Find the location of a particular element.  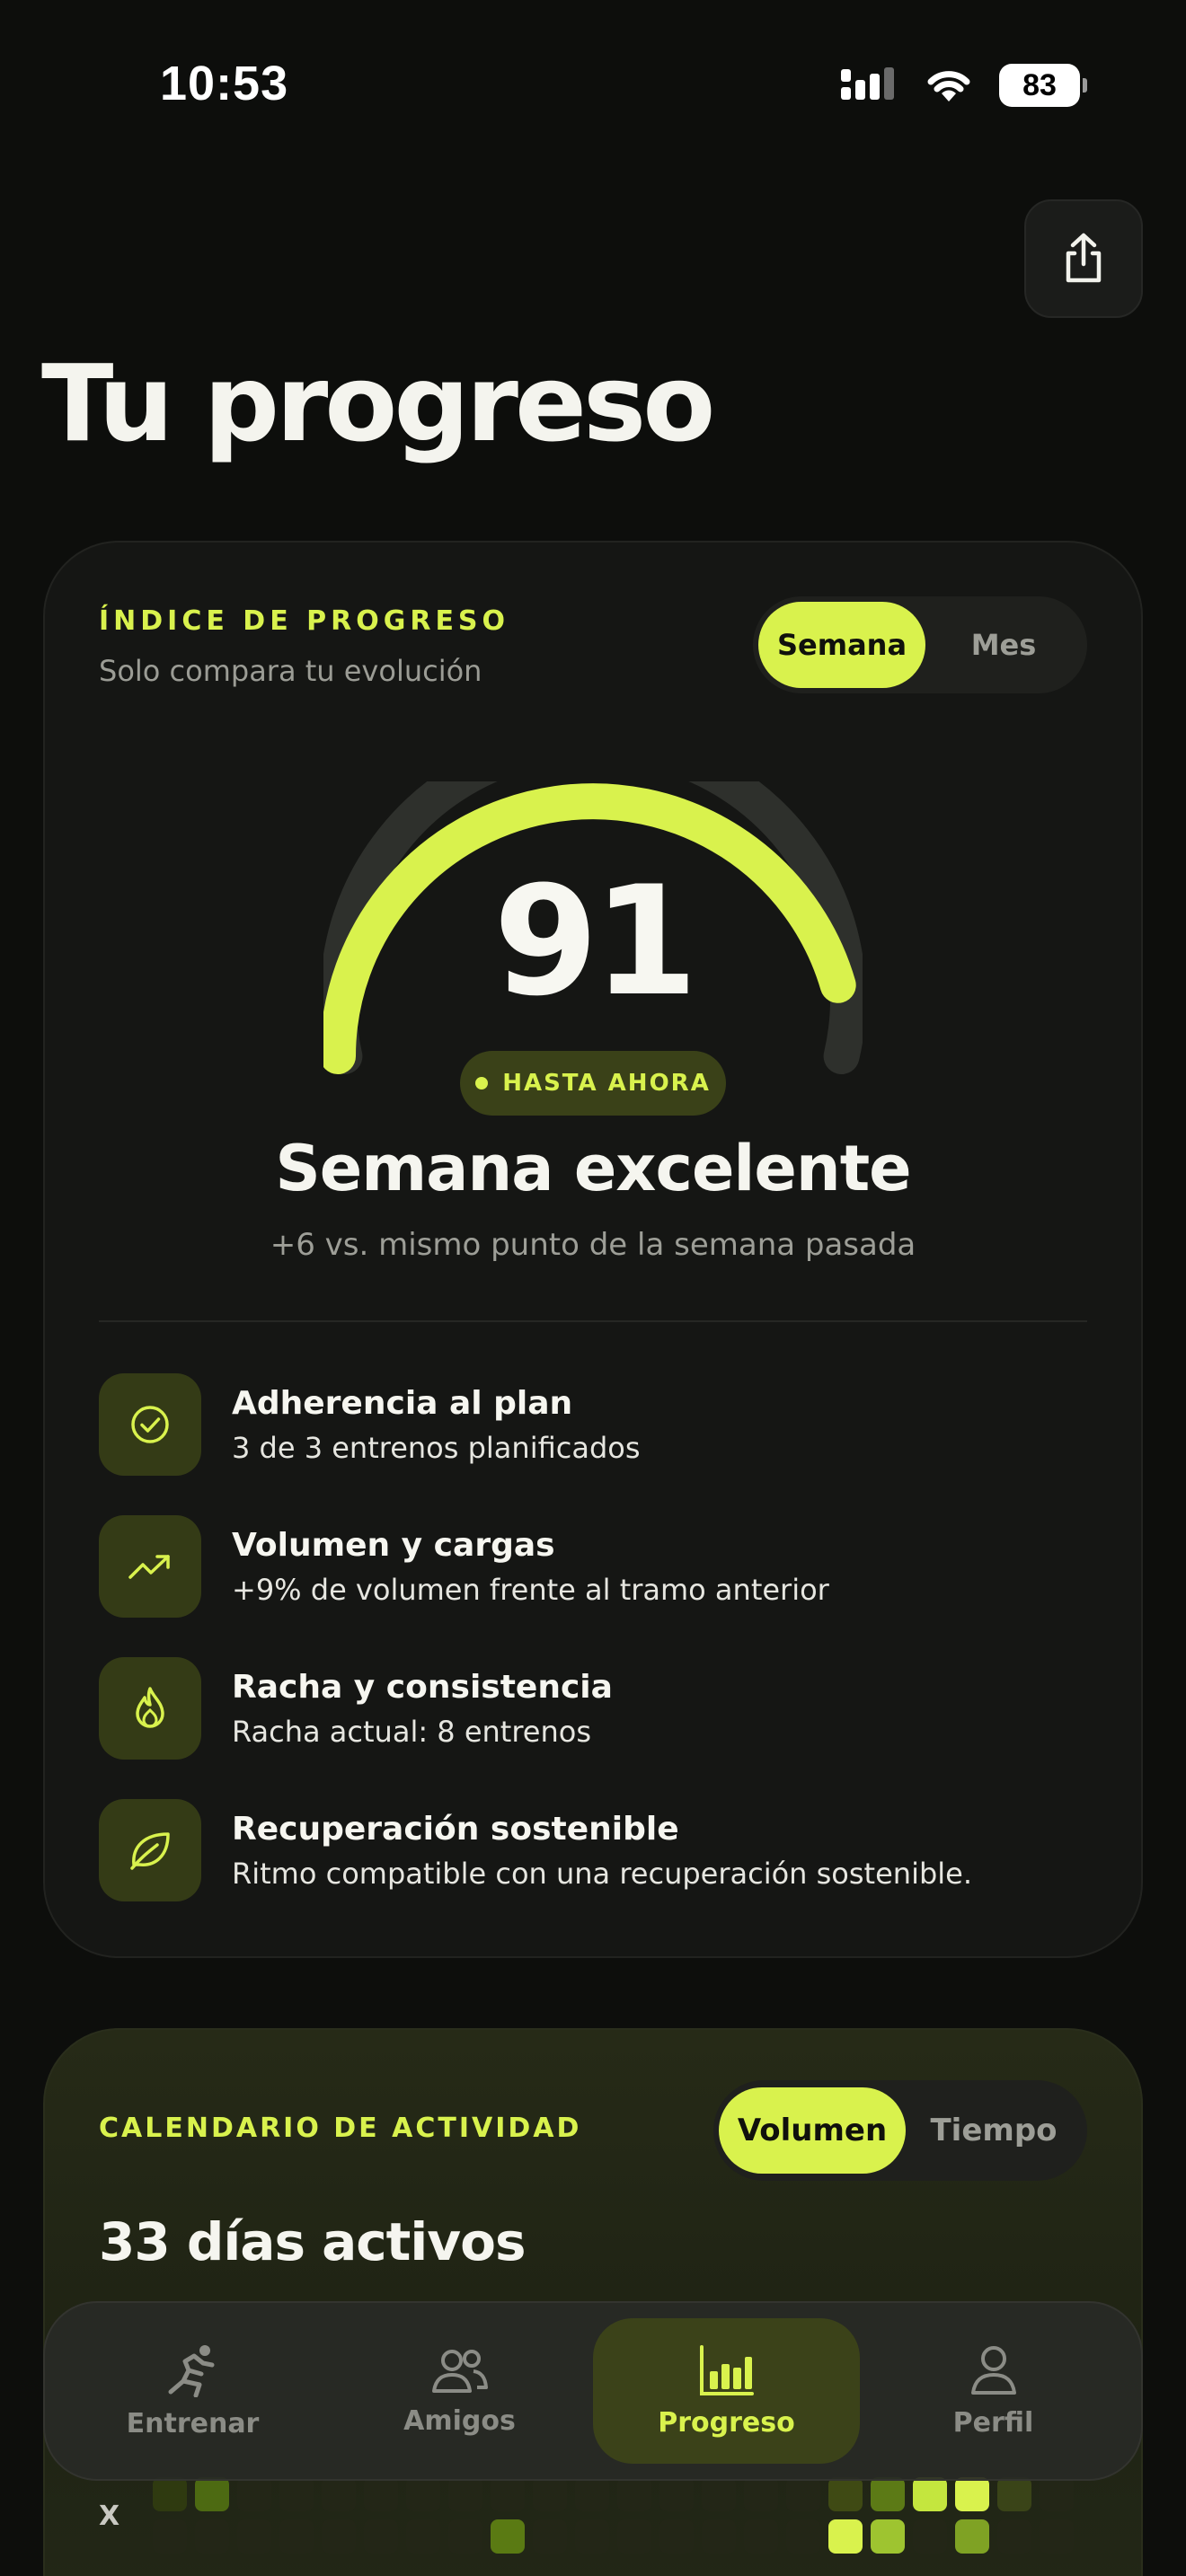

divider is located at coordinates (593, 1321).